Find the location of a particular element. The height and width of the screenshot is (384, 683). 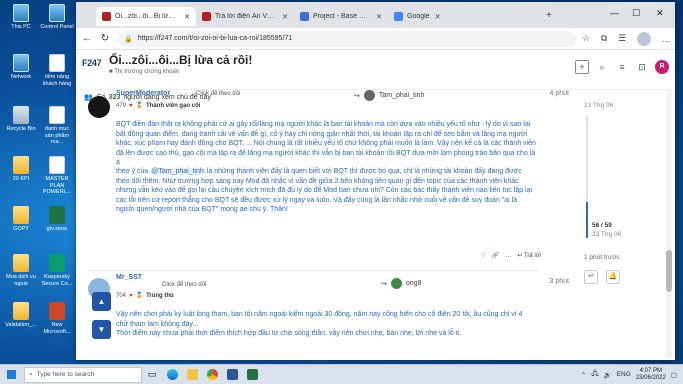

desktop-icon: 20 KPI is located at coordinates (21, 169).